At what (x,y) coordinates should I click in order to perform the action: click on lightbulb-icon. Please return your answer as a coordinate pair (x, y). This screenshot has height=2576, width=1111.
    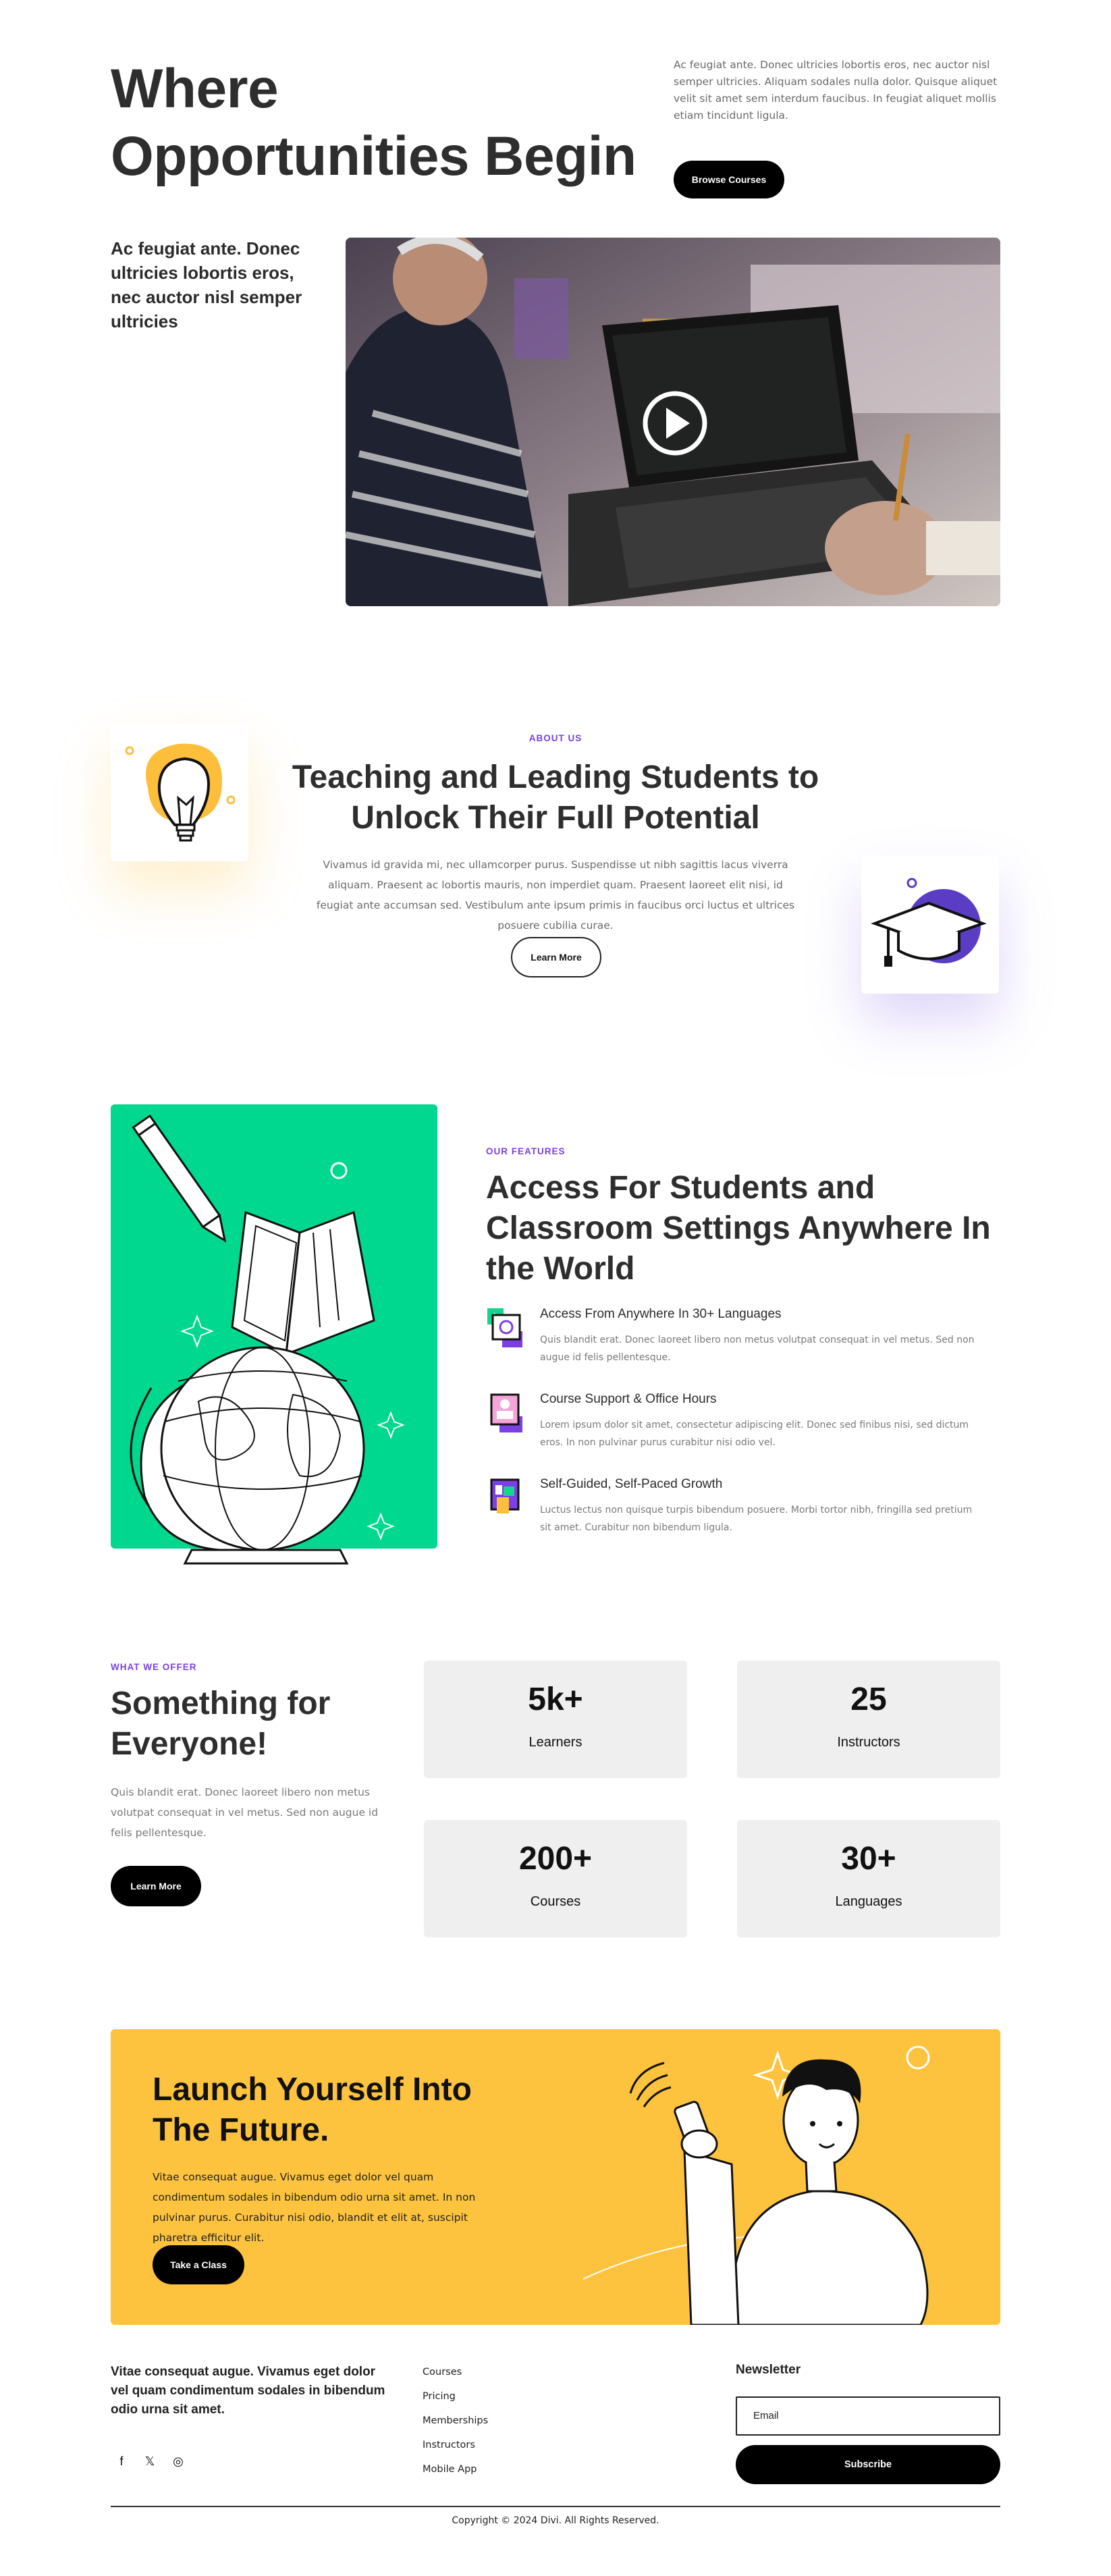
    Looking at the image, I should click on (180, 793).